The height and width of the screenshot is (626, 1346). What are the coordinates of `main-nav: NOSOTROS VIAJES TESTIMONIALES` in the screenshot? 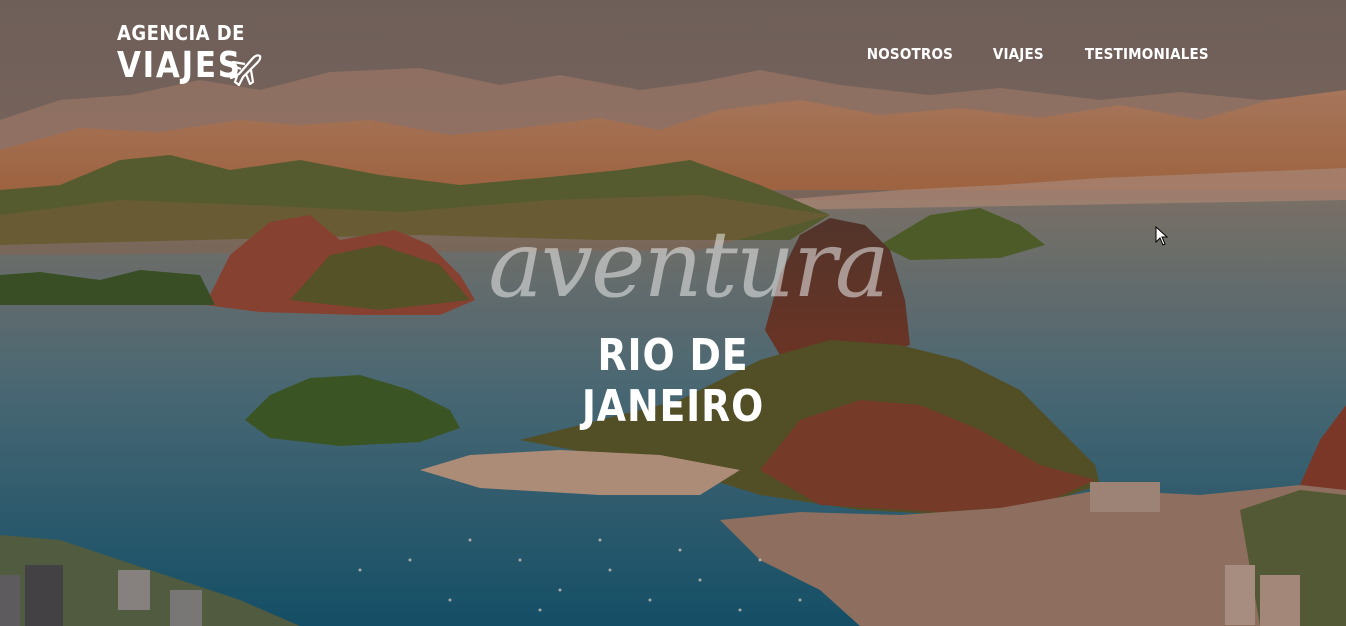 It's located at (1039, 54).